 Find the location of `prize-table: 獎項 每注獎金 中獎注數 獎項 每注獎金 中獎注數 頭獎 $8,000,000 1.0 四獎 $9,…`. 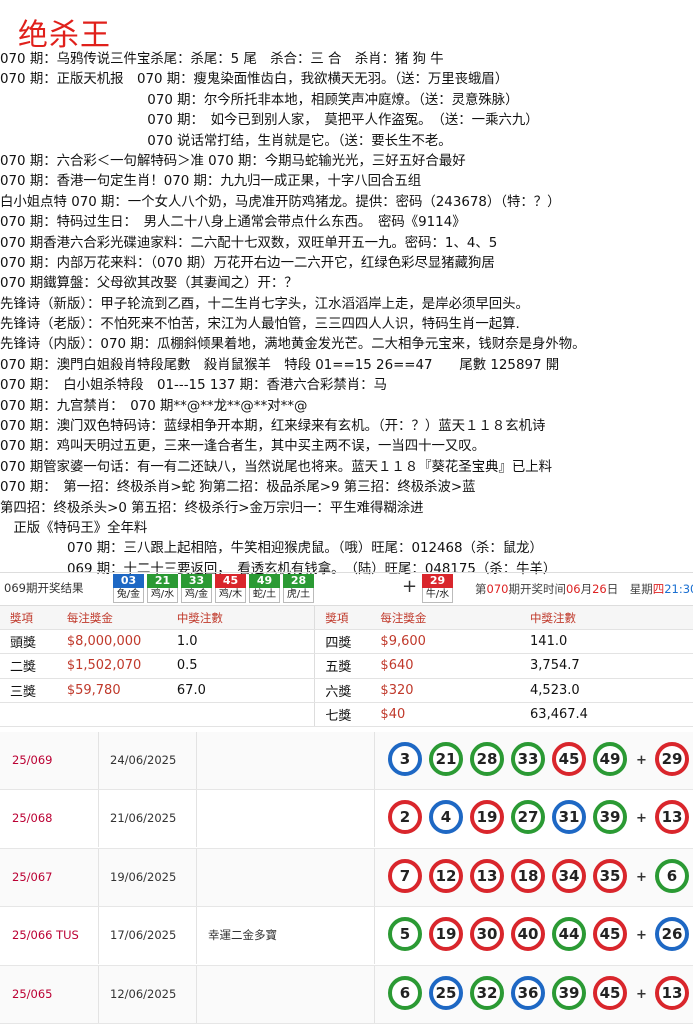

prize-table: 獎項 每注獎金 中獎注數 獎項 每注獎金 中獎注數 頭獎 $8,000,000 1.0 四獎 $9,… is located at coordinates (346, 666).